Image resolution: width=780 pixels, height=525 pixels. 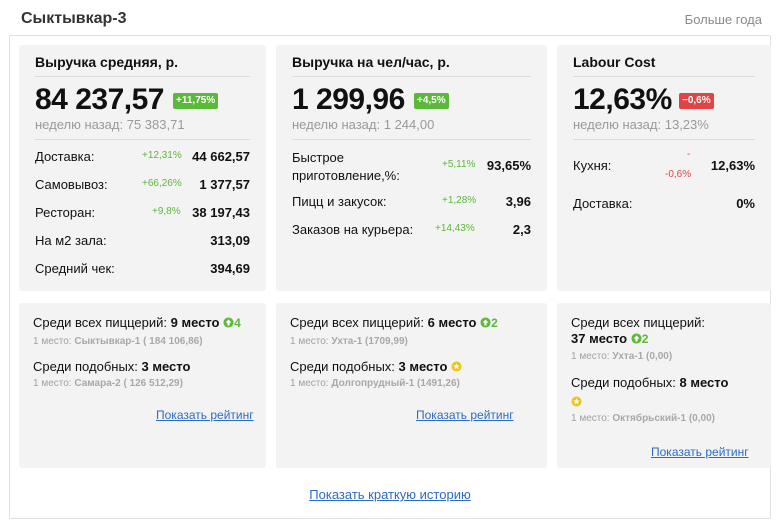 What do you see at coordinates (645, 339) in the screenshot?
I see `rank-change: 2` at bounding box center [645, 339].